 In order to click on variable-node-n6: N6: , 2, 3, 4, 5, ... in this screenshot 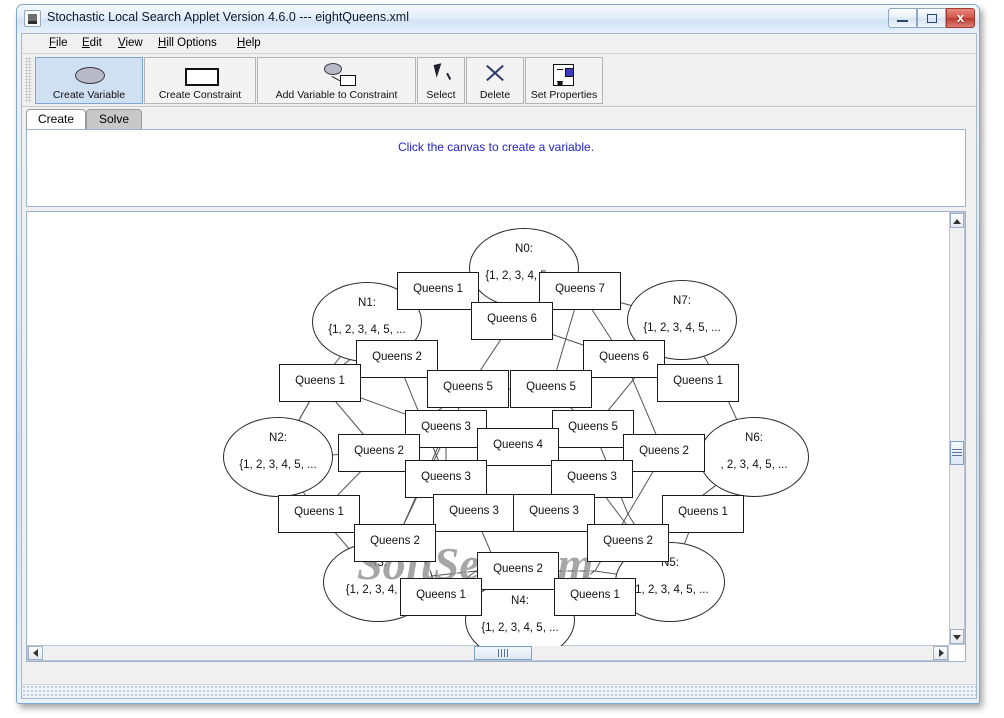, I will do `click(754, 457)`.